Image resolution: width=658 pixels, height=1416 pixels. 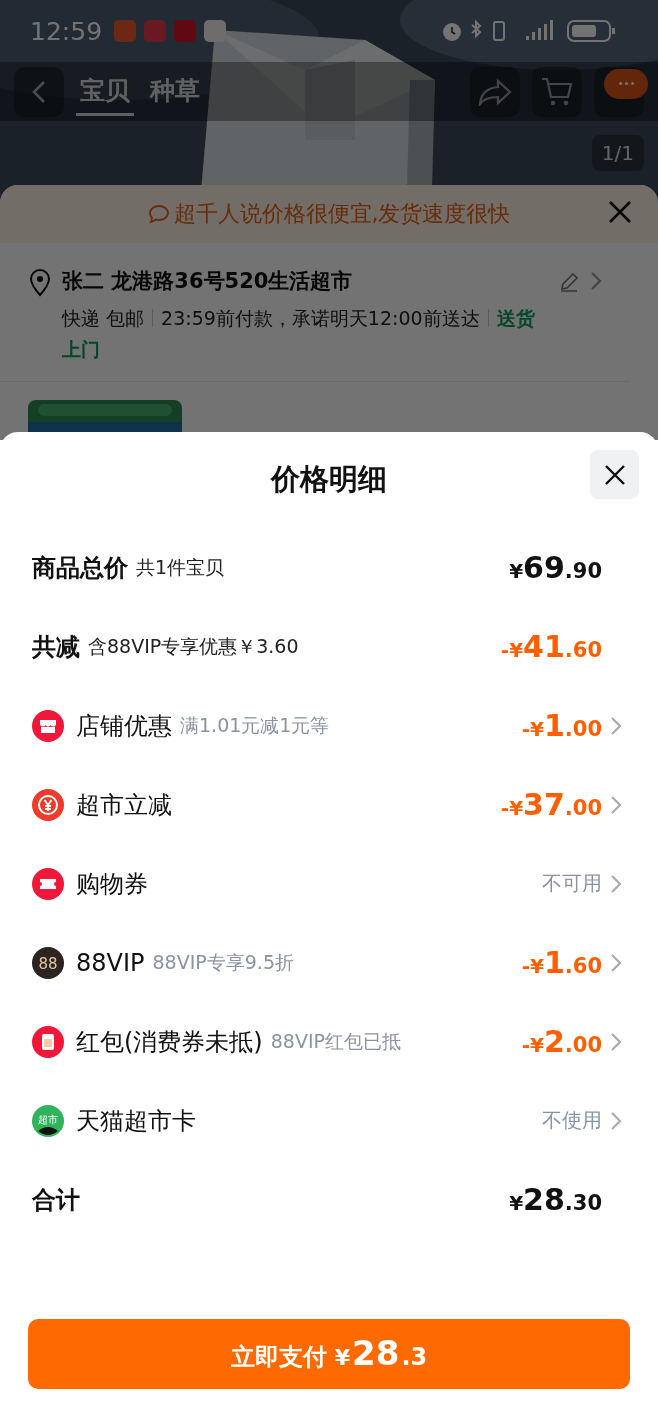 I want to click on location-pin-icon, so click(x=40, y=283).